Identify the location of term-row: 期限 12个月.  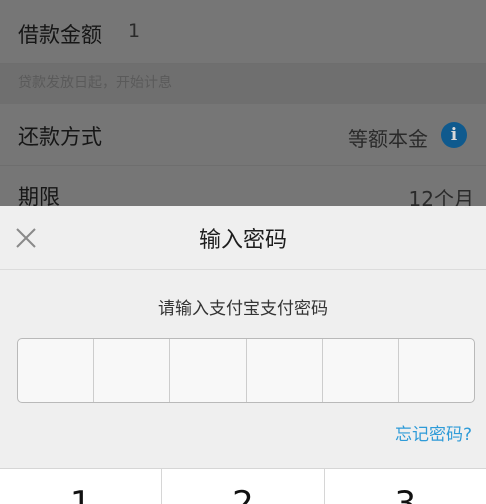
(243, 188).